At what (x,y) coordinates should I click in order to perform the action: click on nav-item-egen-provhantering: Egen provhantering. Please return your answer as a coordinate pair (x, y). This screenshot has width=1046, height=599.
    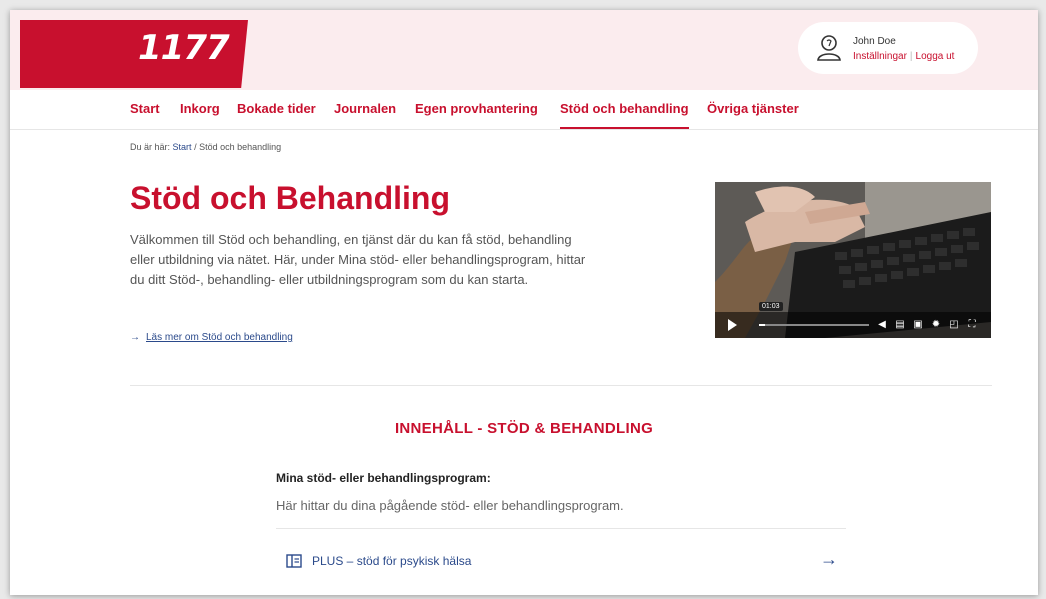
    Looking at the image, I should click on (476, 108).